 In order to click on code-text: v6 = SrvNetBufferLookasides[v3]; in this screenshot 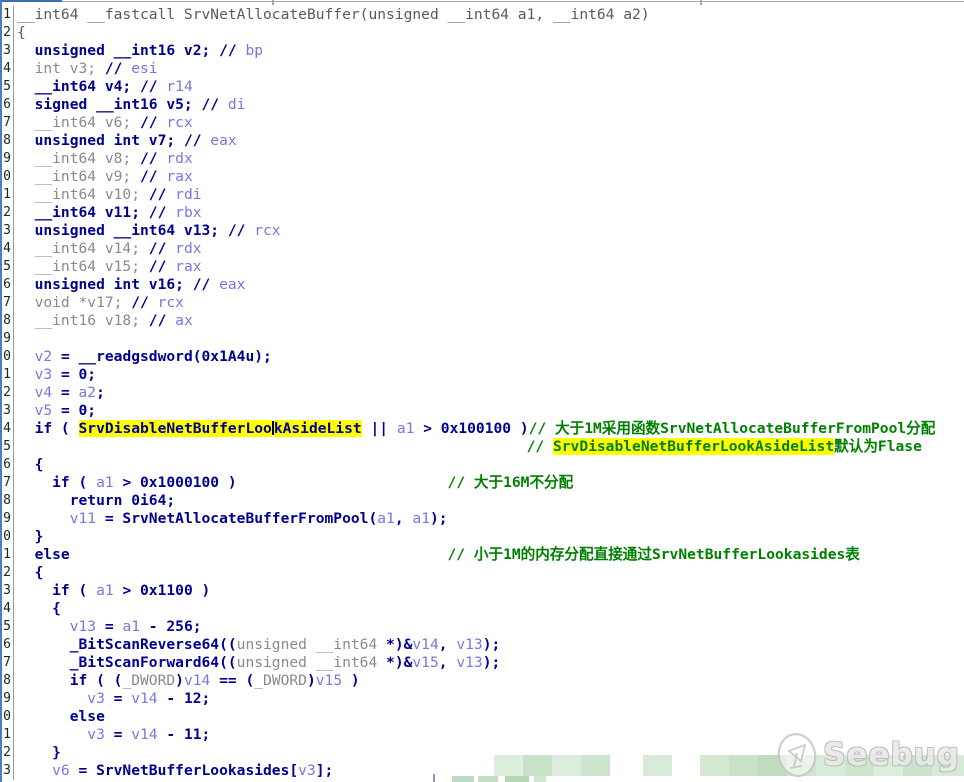, I will do `click(173, 771)`.